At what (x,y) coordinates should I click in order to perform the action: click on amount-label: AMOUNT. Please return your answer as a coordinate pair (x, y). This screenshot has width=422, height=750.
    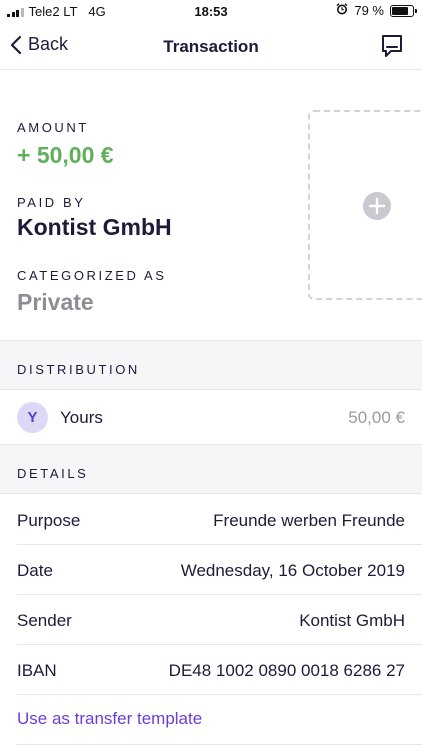
    Looking at the image, I should click on (53, 127).